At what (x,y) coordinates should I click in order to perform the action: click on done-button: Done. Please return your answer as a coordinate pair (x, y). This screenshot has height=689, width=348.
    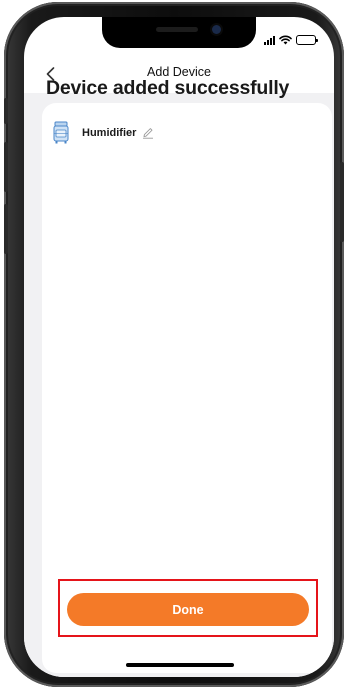
    Looking at the image, I should click on (188, 609).